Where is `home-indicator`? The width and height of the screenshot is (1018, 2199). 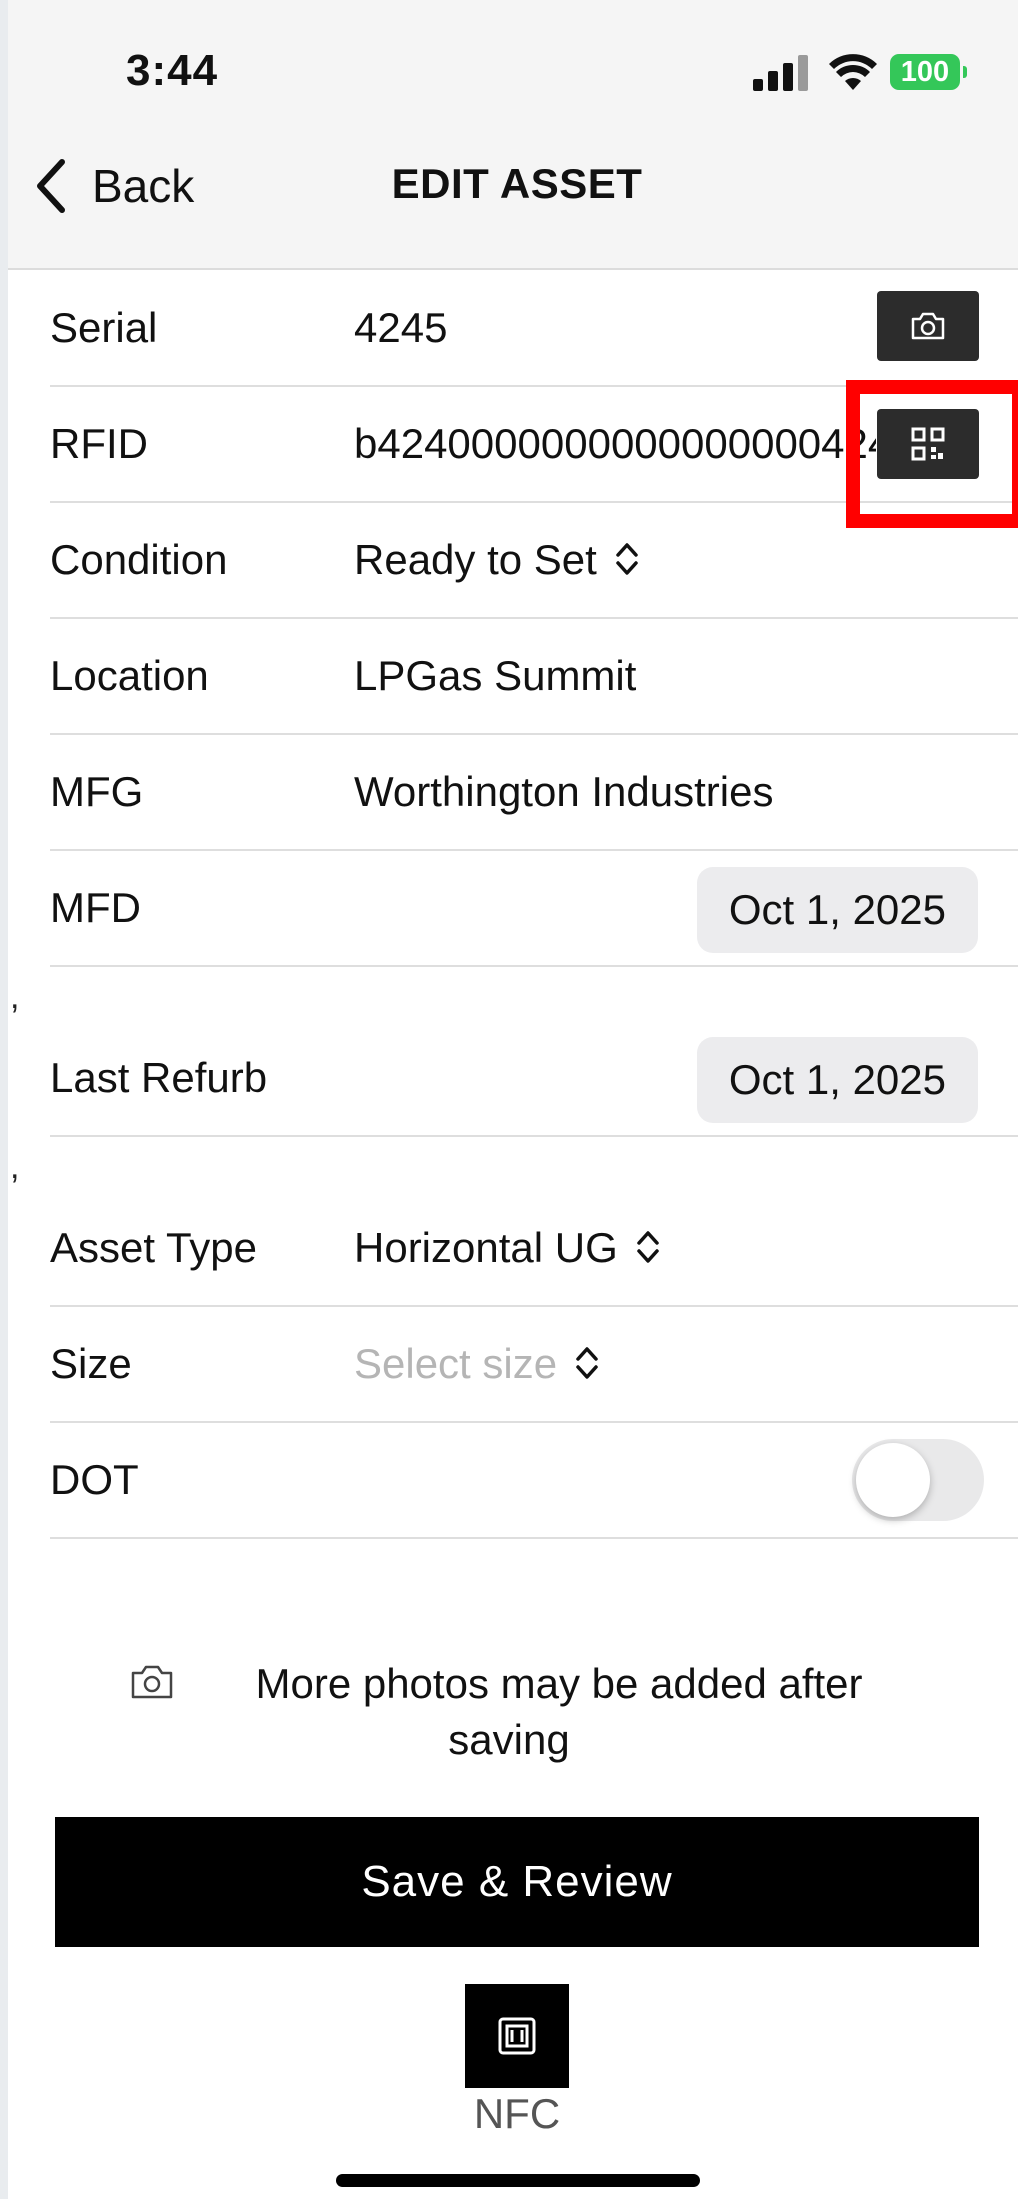
home-indicator is located at coordinates (518, 2180).